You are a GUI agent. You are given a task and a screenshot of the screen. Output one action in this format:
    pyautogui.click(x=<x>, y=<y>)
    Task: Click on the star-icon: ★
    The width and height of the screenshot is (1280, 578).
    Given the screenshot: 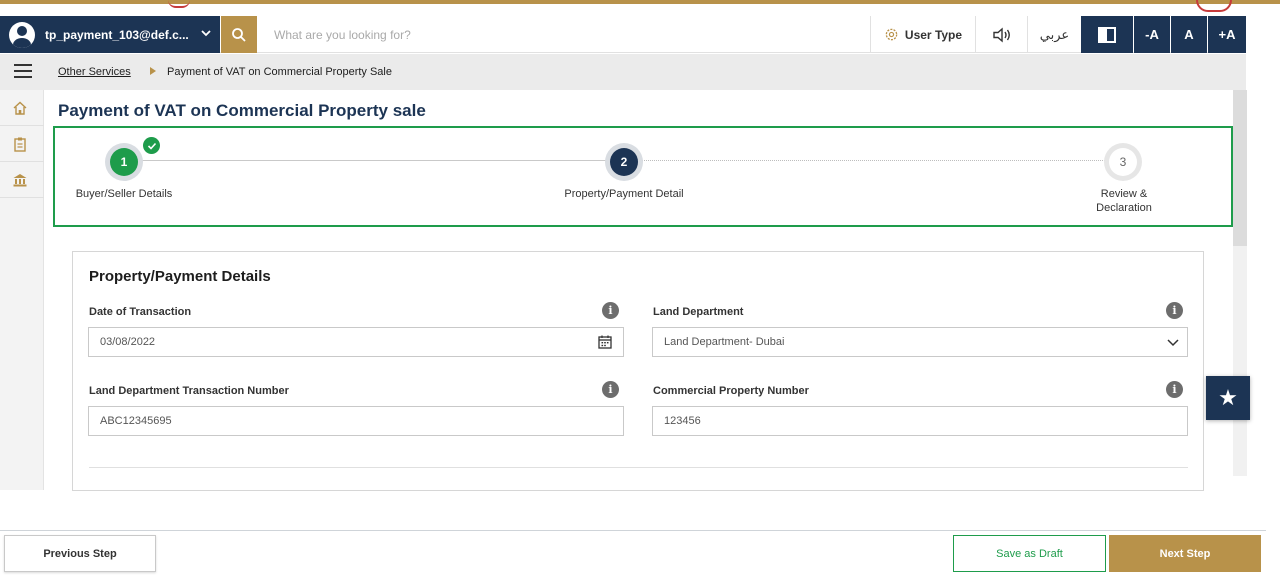 What is the action you would take?
    pyautogui.click(x=1228, y=398)
    